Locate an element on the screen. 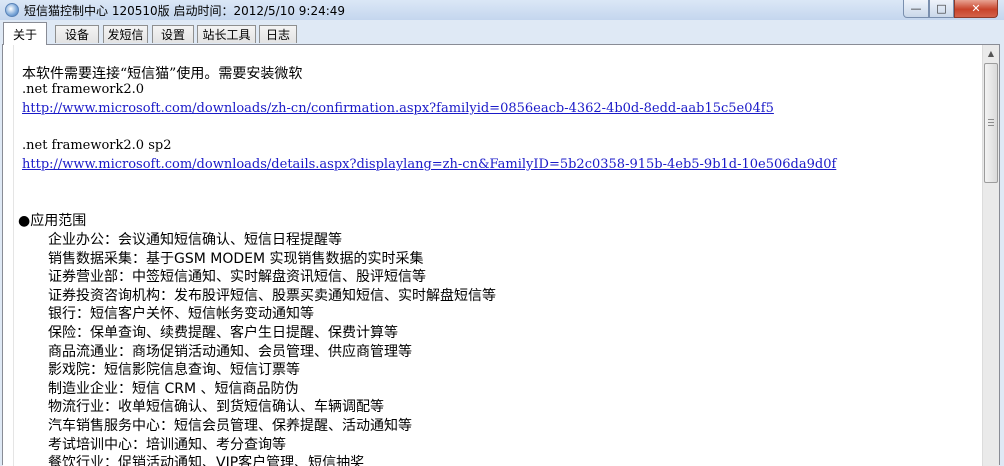 The width and height of the screenshot is (1004, 466). list-item: 保险：保单查询、续费提醒、客户生日提醒、保费计算等 is located at coordinates (223, 332).